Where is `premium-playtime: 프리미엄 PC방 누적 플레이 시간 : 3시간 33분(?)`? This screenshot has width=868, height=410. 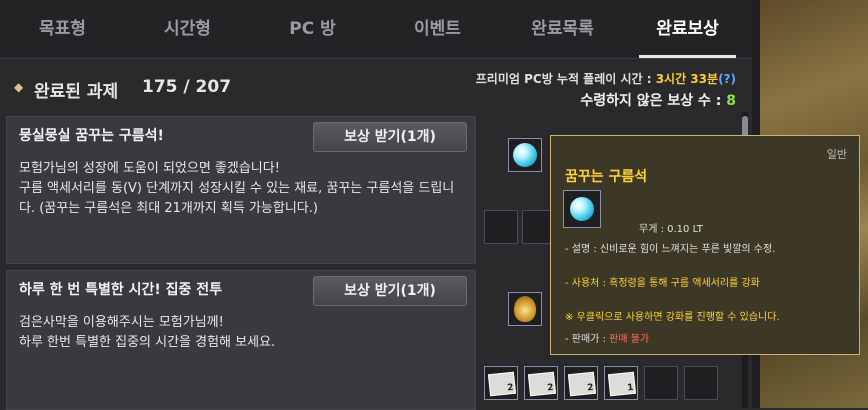 premium-playtime: 프리미엄 PC방 누적 플레이 시간 : 3시간 33분(?) is located at coordinates (606, 78).